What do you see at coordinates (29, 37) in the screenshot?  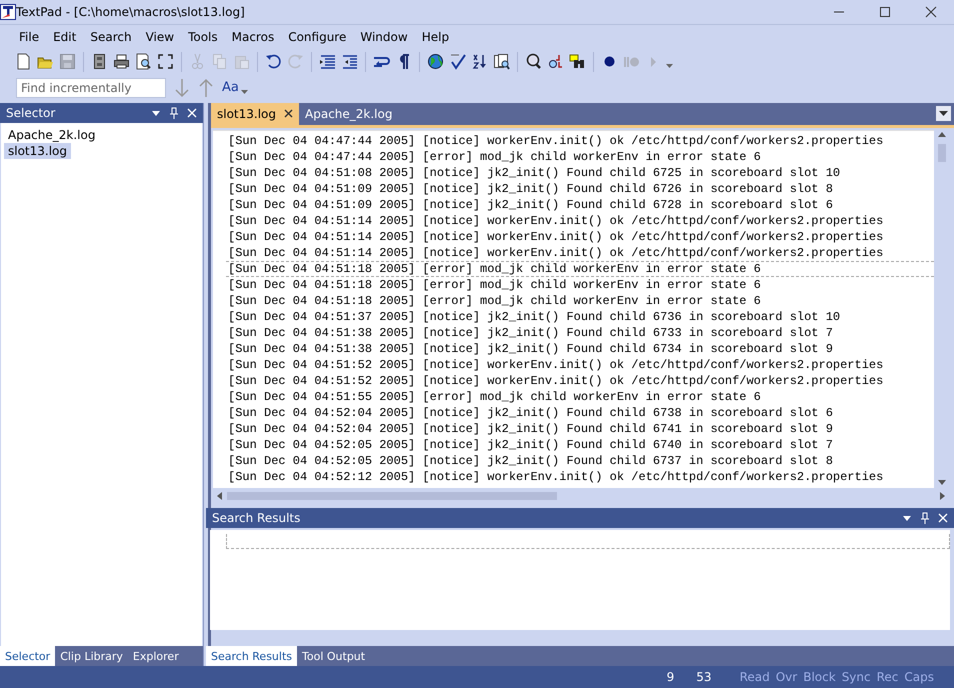 I see `menu-item: File` at bounding box center [29, 37].